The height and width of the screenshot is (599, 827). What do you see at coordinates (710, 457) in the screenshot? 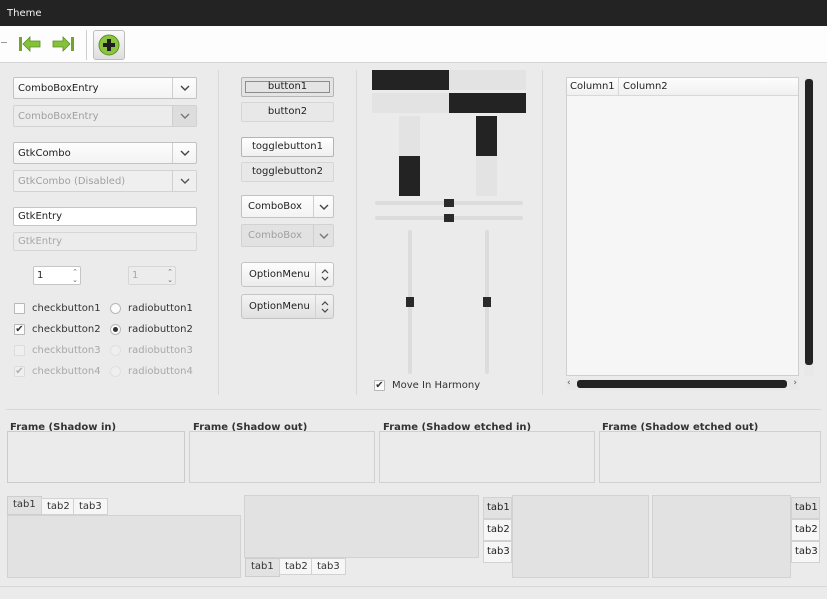
I see `frame-shadow-etched-out` at bounding box center [710, 457].